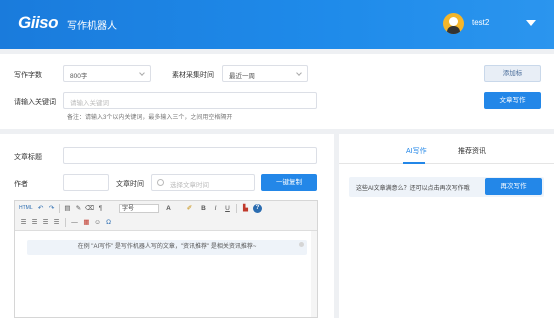 This screenshot has width=554, height=318. I want to click on rewrite-prompt: 这些AI文章满意么？还可以点击再次写作哦 再次写作, so click(446, 187).